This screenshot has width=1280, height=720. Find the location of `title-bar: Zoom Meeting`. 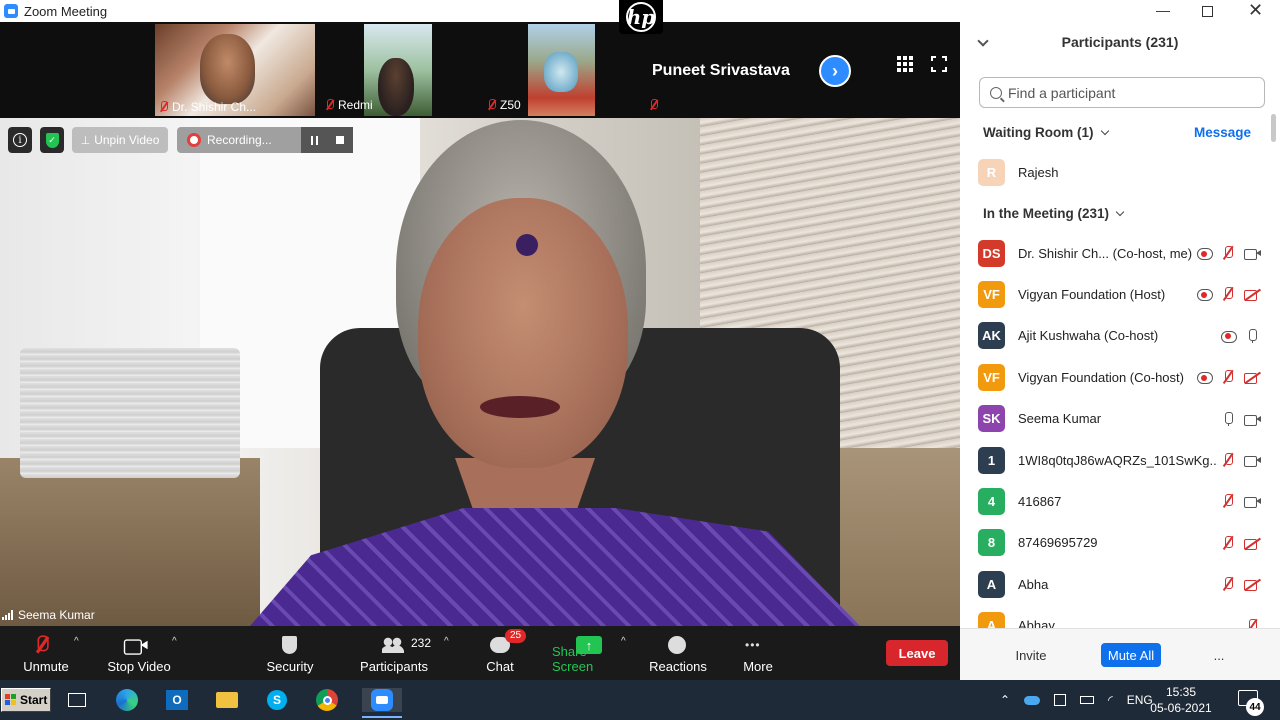

title-bar: Zoom Meeting is located at coordinates (480, 11).